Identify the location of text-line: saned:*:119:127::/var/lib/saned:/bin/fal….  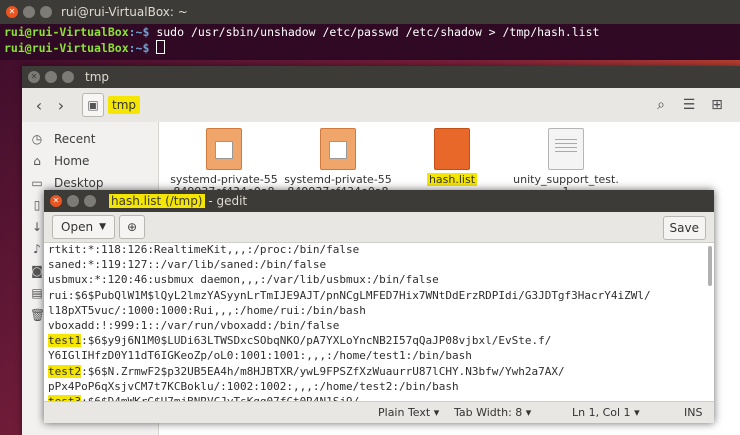
(378, 264).